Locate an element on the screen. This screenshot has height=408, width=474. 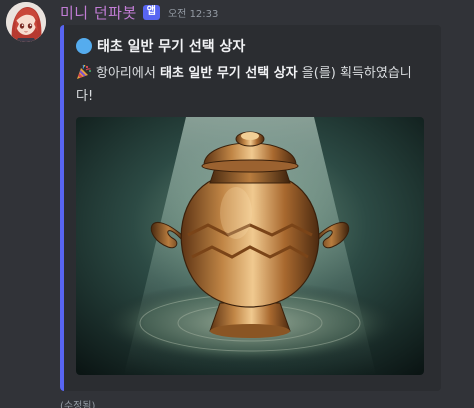
embed-title: 태초 일반 무기 선택 상자 is located at coordinates (160, 46).